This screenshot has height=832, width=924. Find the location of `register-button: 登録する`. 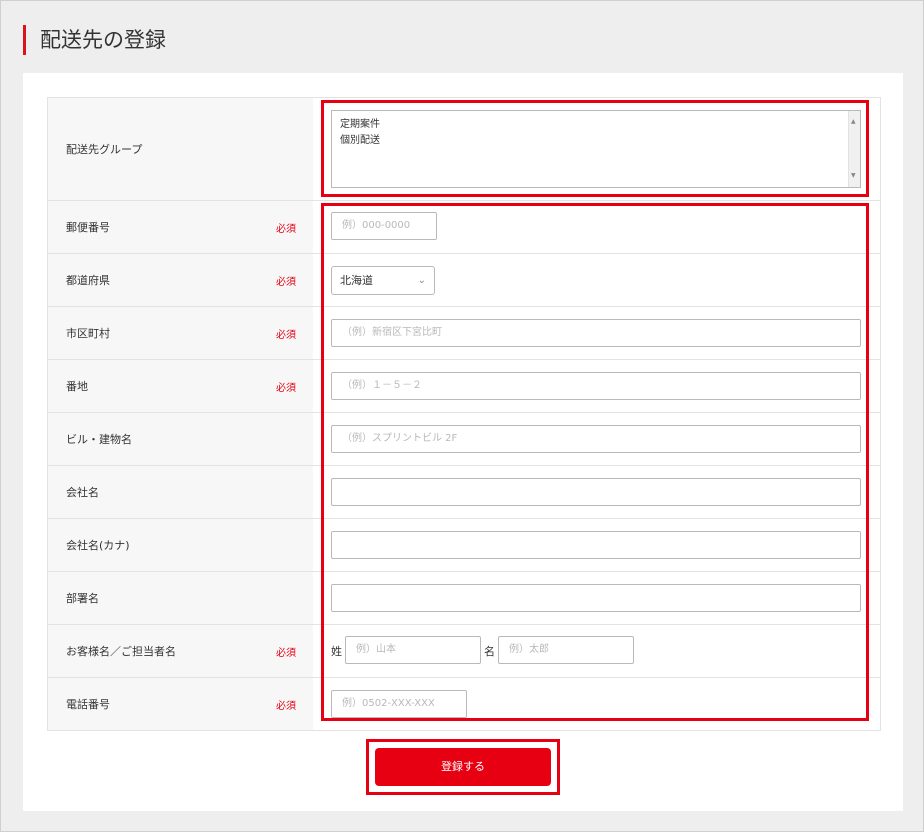

register-button: 登録する is located at coordinates (463, 767).